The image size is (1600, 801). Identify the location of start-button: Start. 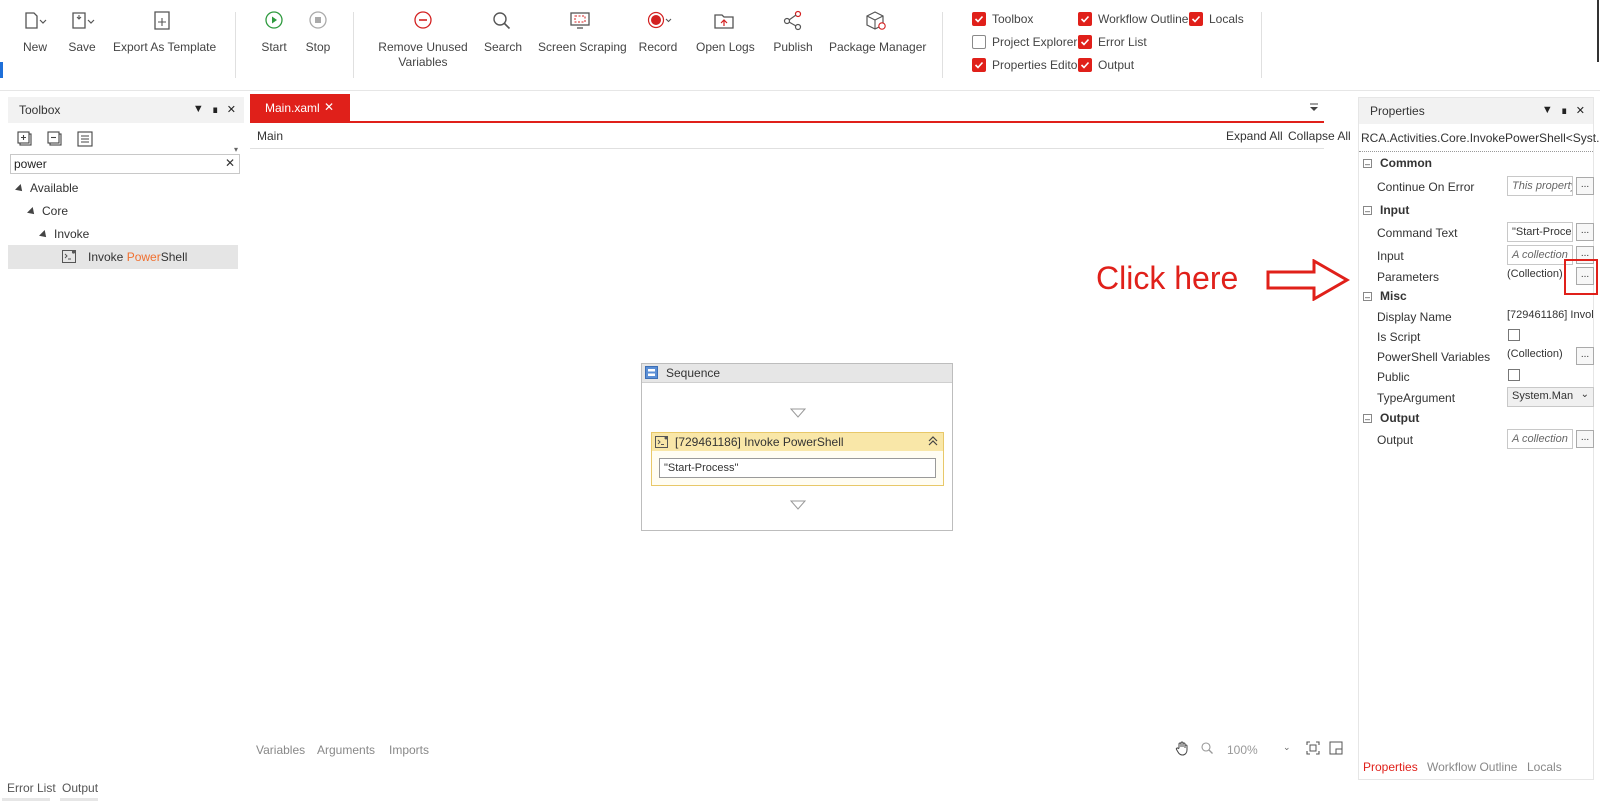
(274, 31).